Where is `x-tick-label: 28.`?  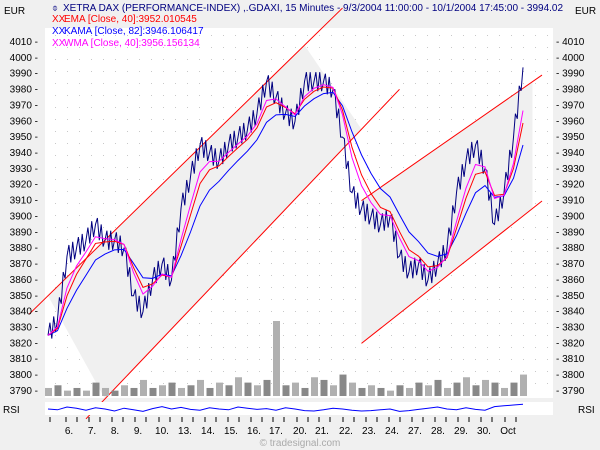 x-tick-label: 28. is located at coordinates (438, 431).